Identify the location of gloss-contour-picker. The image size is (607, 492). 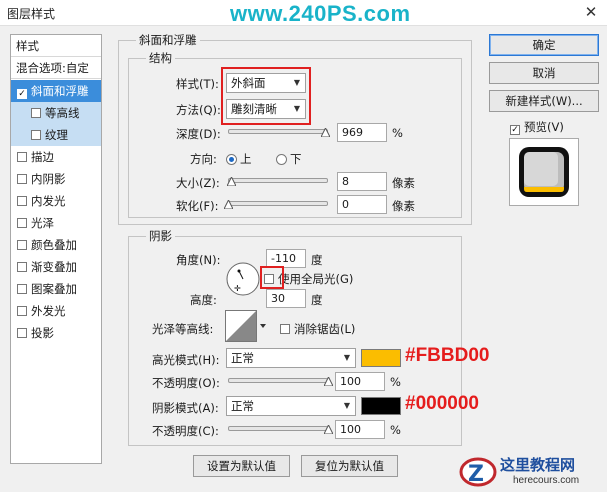
(246, 326).